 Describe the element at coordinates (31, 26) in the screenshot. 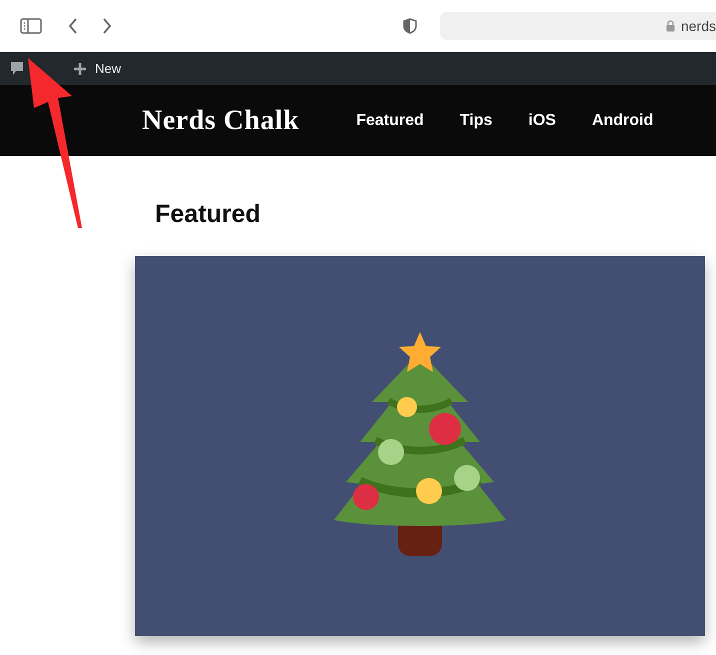

I see `sidebar-button` at that location.